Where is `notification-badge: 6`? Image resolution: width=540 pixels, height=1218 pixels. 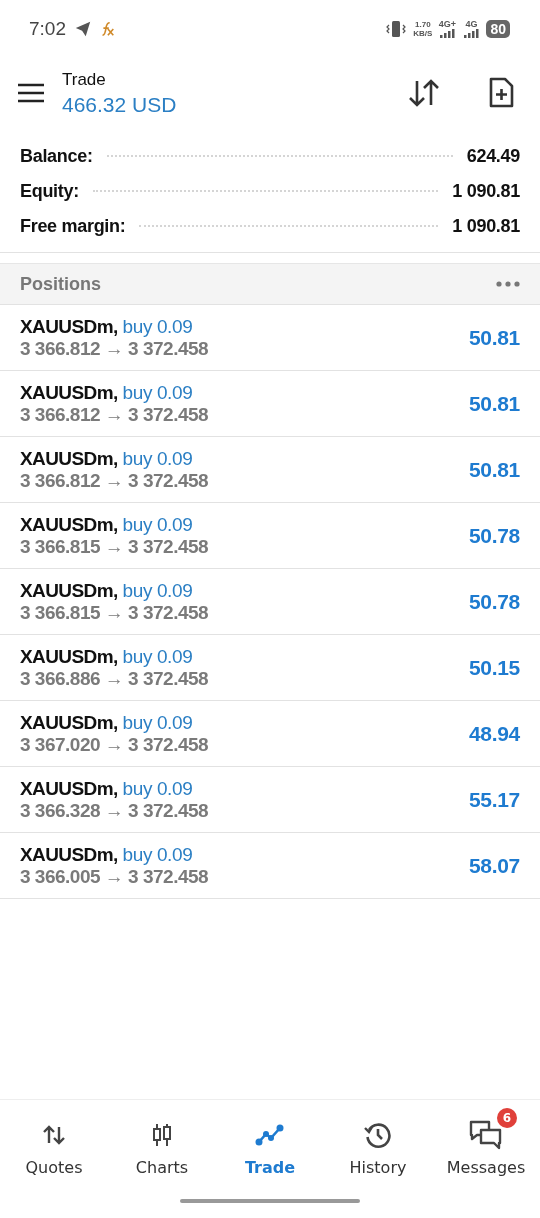 notification-badge: 6 is located at coordinates (507, 1118).